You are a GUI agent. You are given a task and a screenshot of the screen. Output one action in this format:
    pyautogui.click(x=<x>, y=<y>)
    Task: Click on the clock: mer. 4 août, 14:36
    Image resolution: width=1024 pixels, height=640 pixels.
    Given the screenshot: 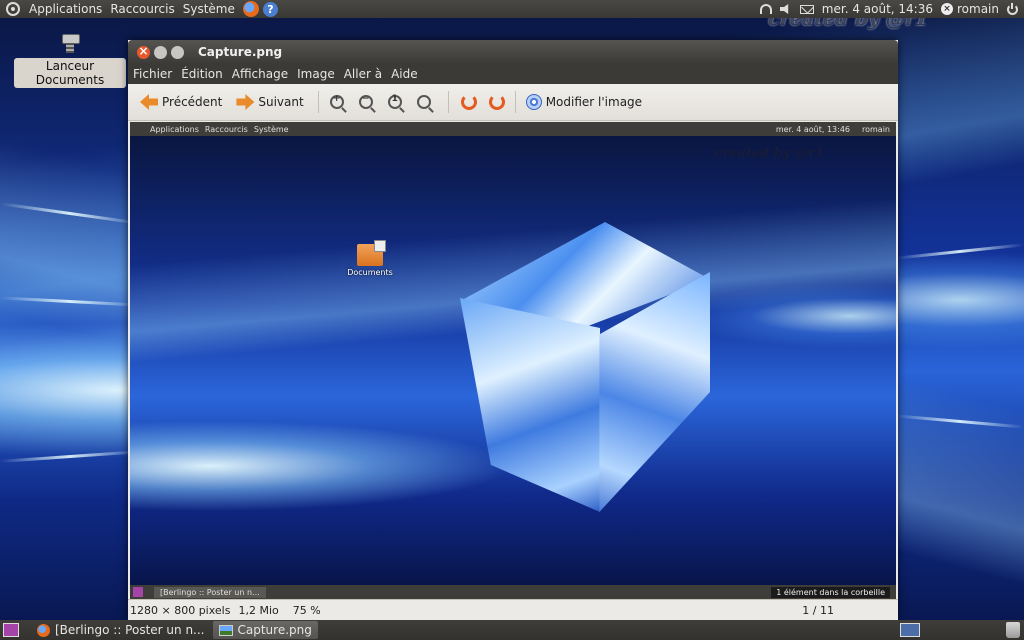 What is the action you would take?
    pyautogui.click(x=877, y=9)
    